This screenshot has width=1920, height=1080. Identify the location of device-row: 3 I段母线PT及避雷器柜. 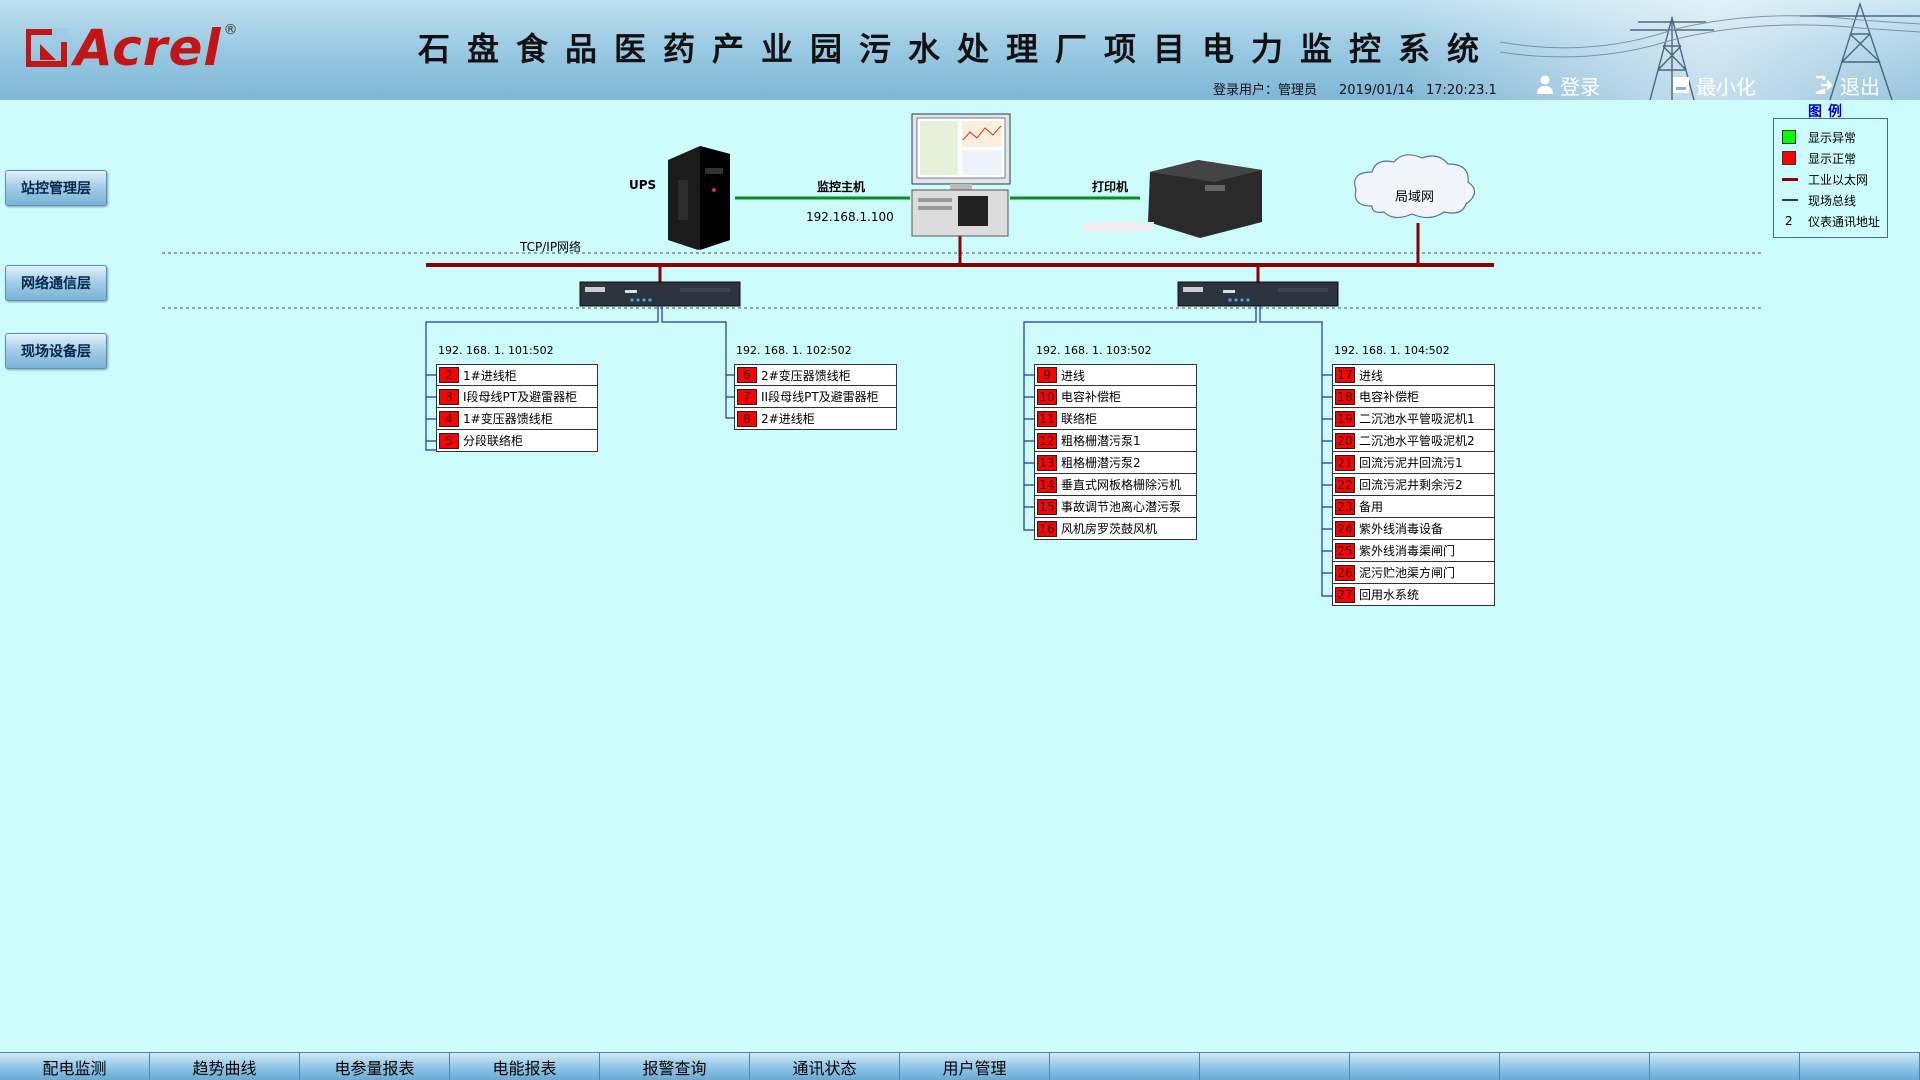
(517, 397).